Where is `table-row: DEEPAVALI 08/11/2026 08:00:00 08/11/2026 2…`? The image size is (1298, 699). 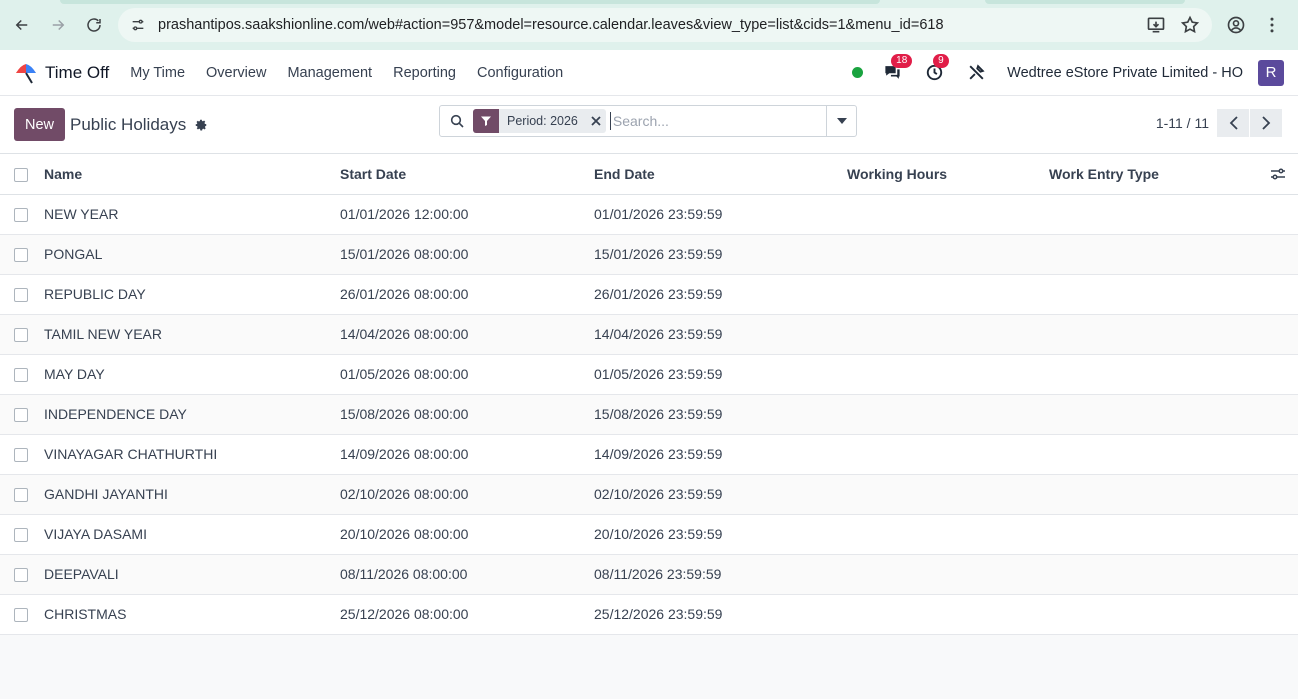
table-row: DEEPAVALI 08/11/2026 08:00:00 08/11/2026 2… is located at coordinates (649, 574).